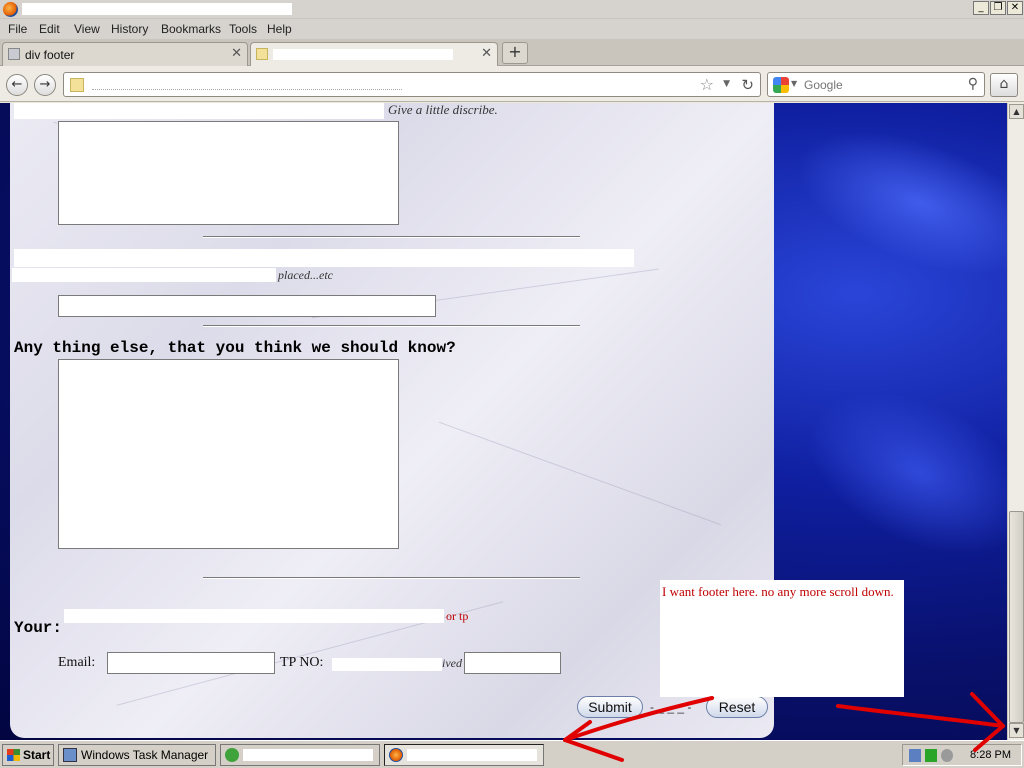 Image resolution: width=1024 pixels, height=768 pixels. Describe the element at coordinates (610, 707) in the screenshot. I see `submit-button: Submit` at that location.